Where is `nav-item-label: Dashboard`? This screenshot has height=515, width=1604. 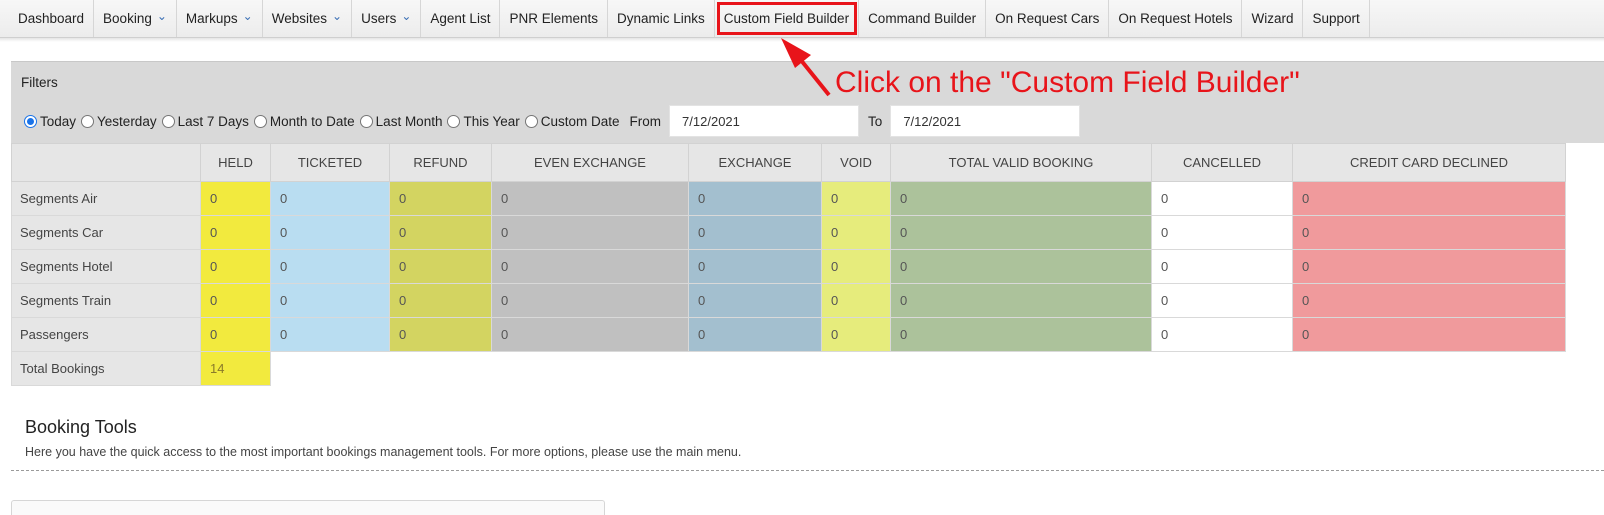 nav-item-label: Dashboard is located at coordinates (51, 18).